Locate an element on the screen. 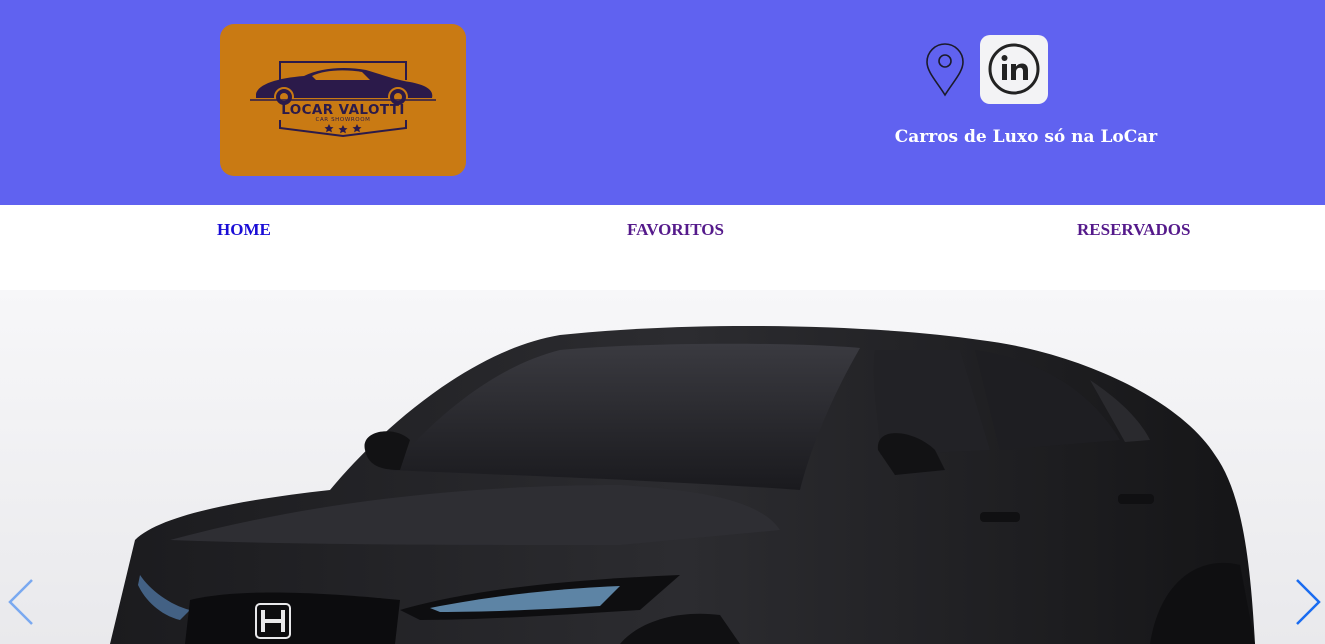  brand-logo: LOCAR VALOTTI CAR SHOWROOM is located at coordinates (343, 100).